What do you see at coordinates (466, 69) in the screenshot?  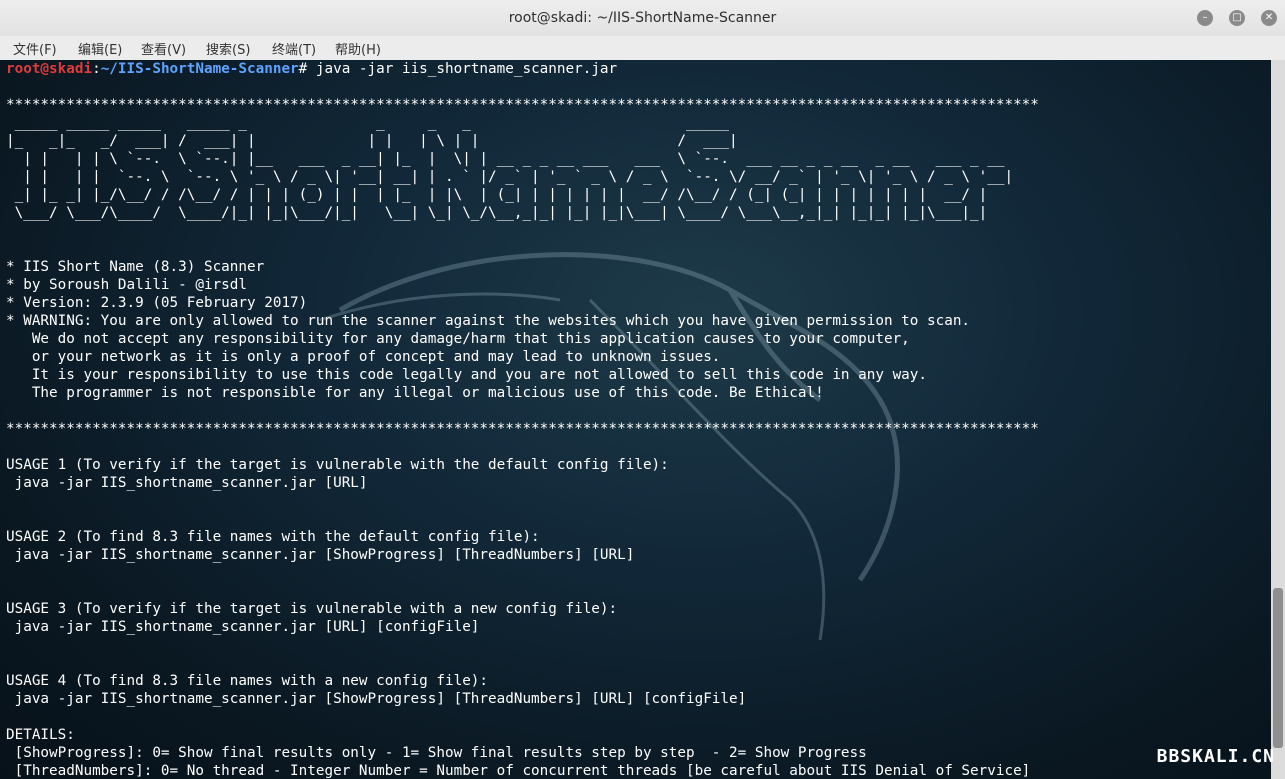 I see `command-text: java -jar iis_shortname_scanner.jar` at bounding box center [466, 69].